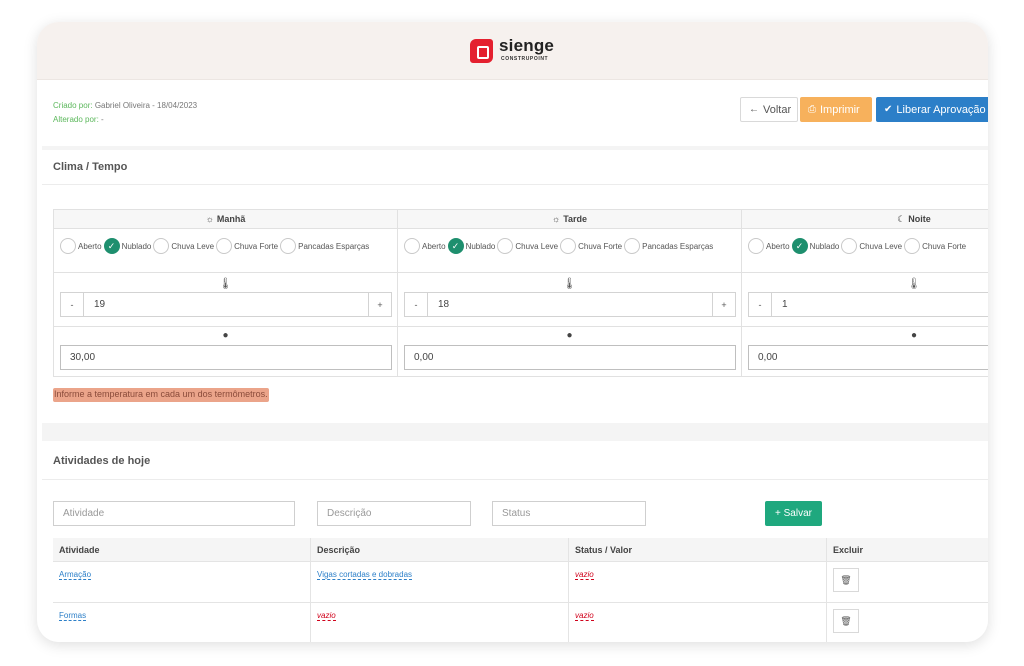 The width and height of the screenshot is (1024, 666). What do you see at coordinates (75, 575) in the screenshot?
I see `atividade-link: Armação` at bounding box center [75, 575].